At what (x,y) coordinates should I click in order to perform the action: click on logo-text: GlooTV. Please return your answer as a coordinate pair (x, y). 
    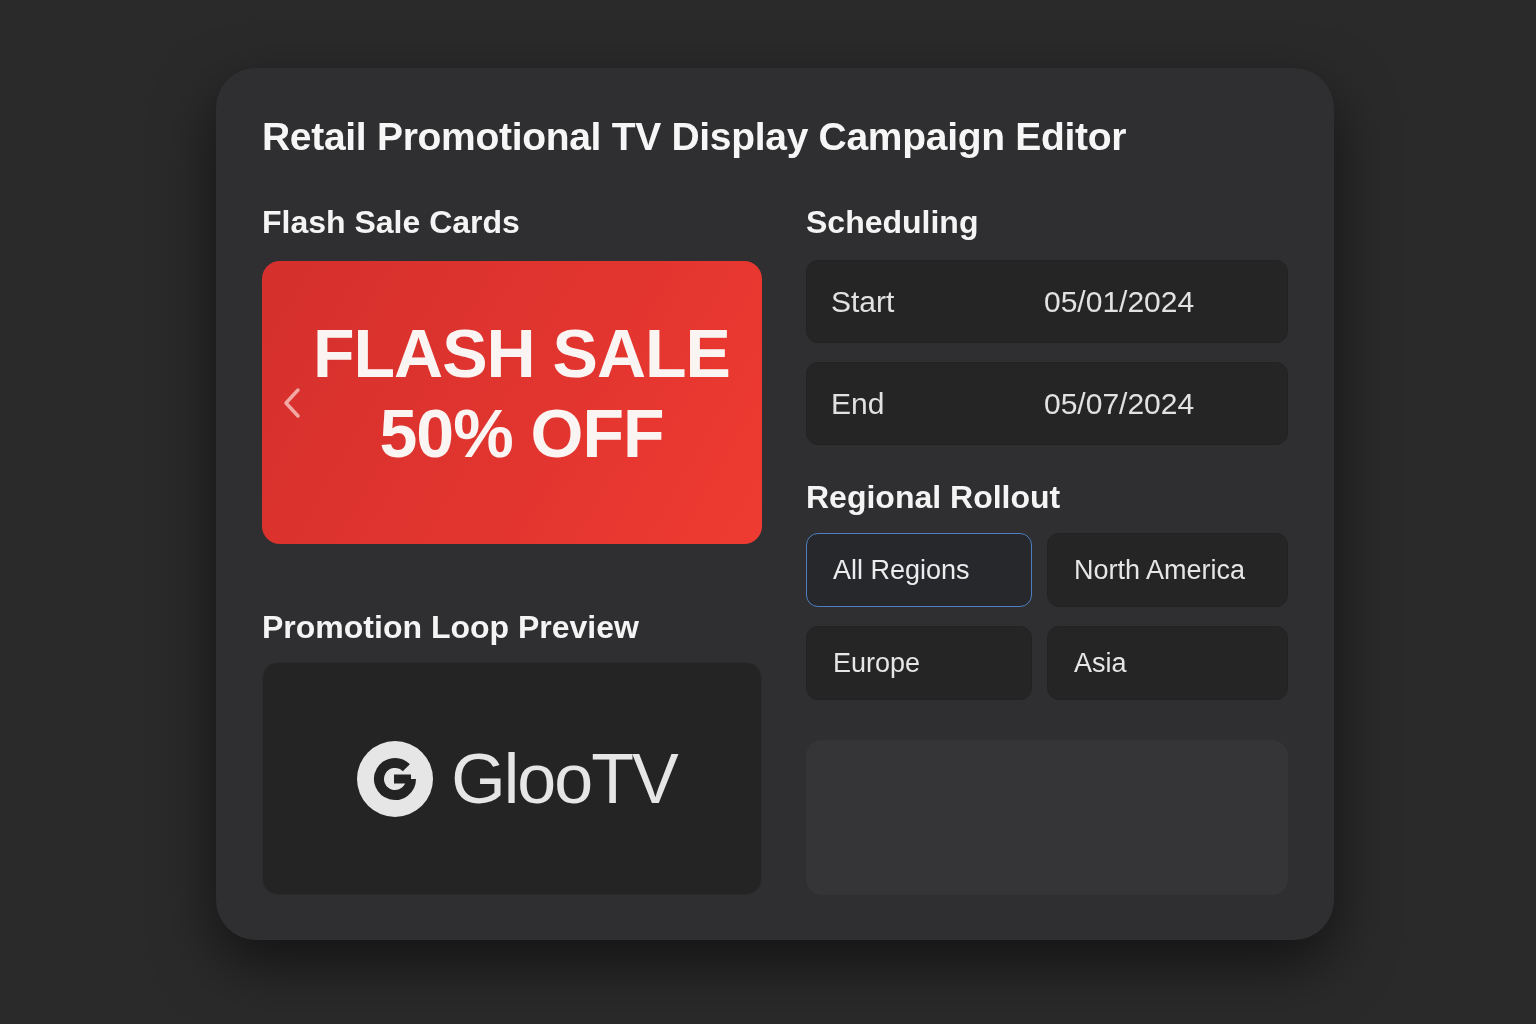
    Looking at the image, I should click on (564, 778).